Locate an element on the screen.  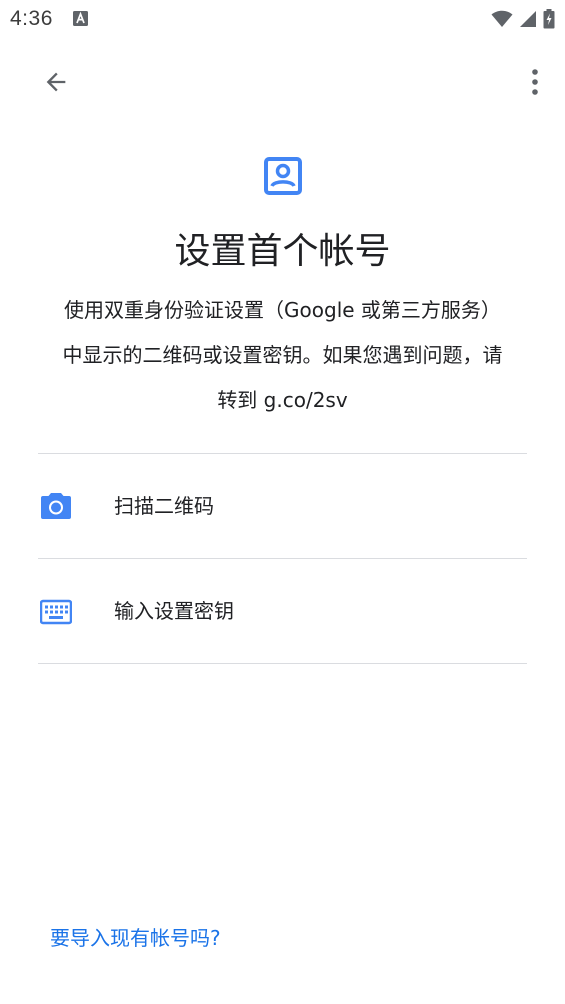
page-title: 设置首个帐号 is located at coordinates (282, 251).